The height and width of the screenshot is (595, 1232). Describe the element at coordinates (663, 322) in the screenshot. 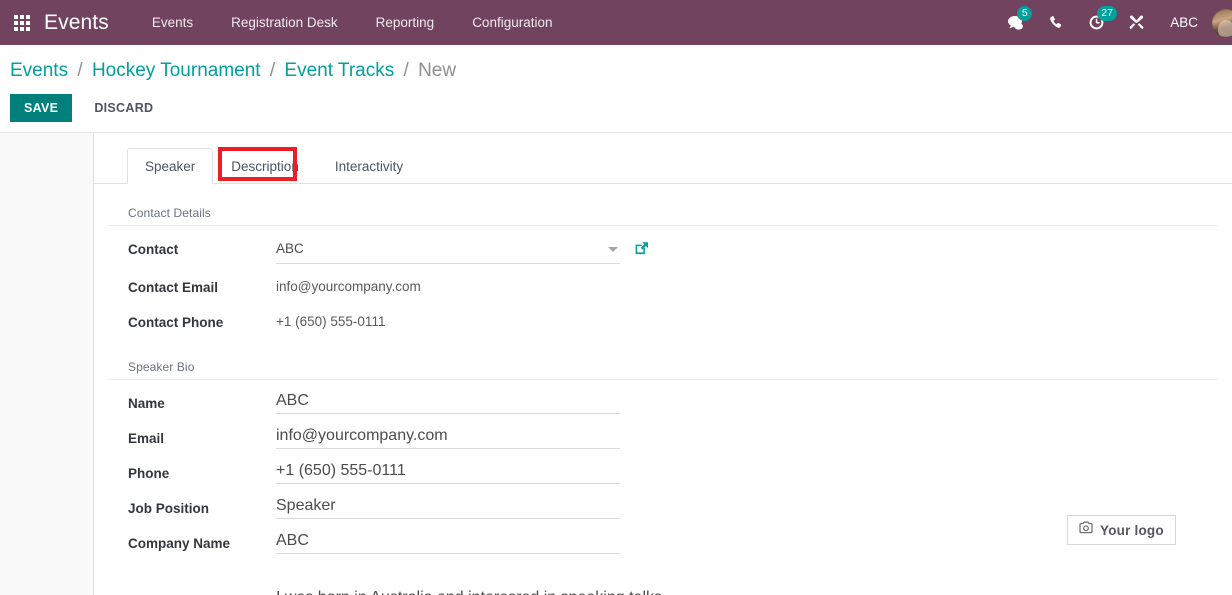

I see `field-row-contact-phone: Contact Phone +1 (650) 555-0111` at that location.